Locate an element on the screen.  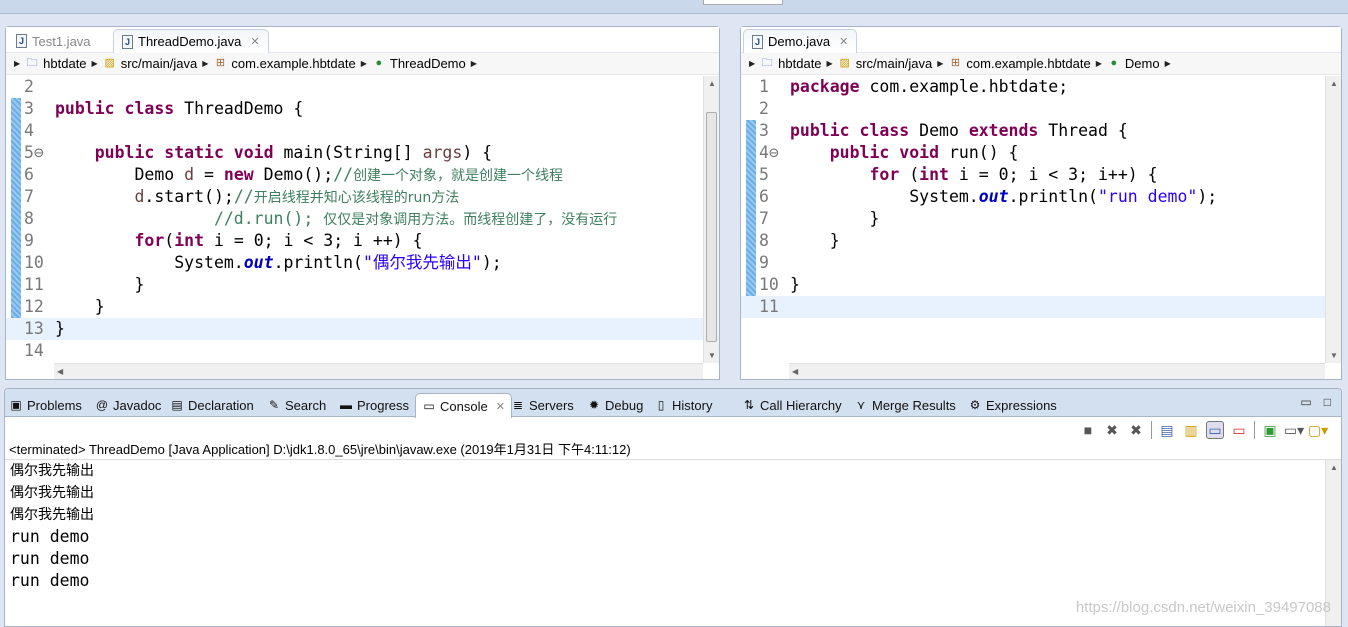
remove-launch-icon: ✖ is located at coordinates (1112, 430).